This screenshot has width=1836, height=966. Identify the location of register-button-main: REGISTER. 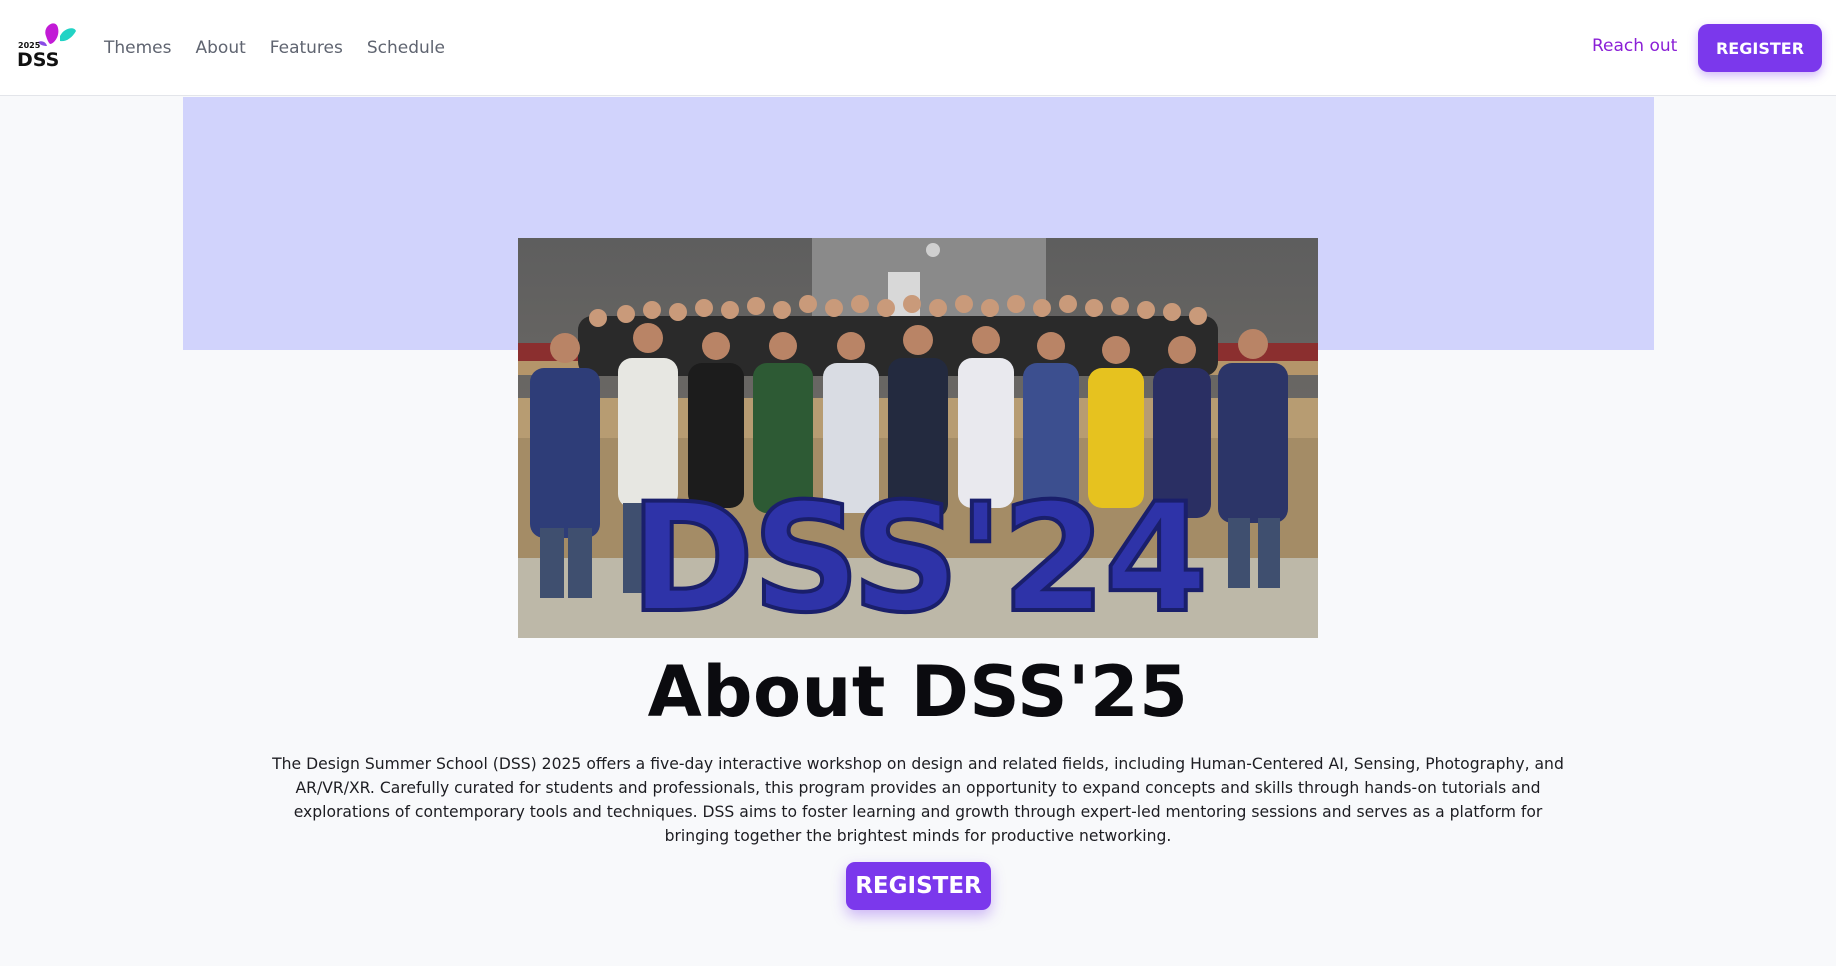
(918, 886).